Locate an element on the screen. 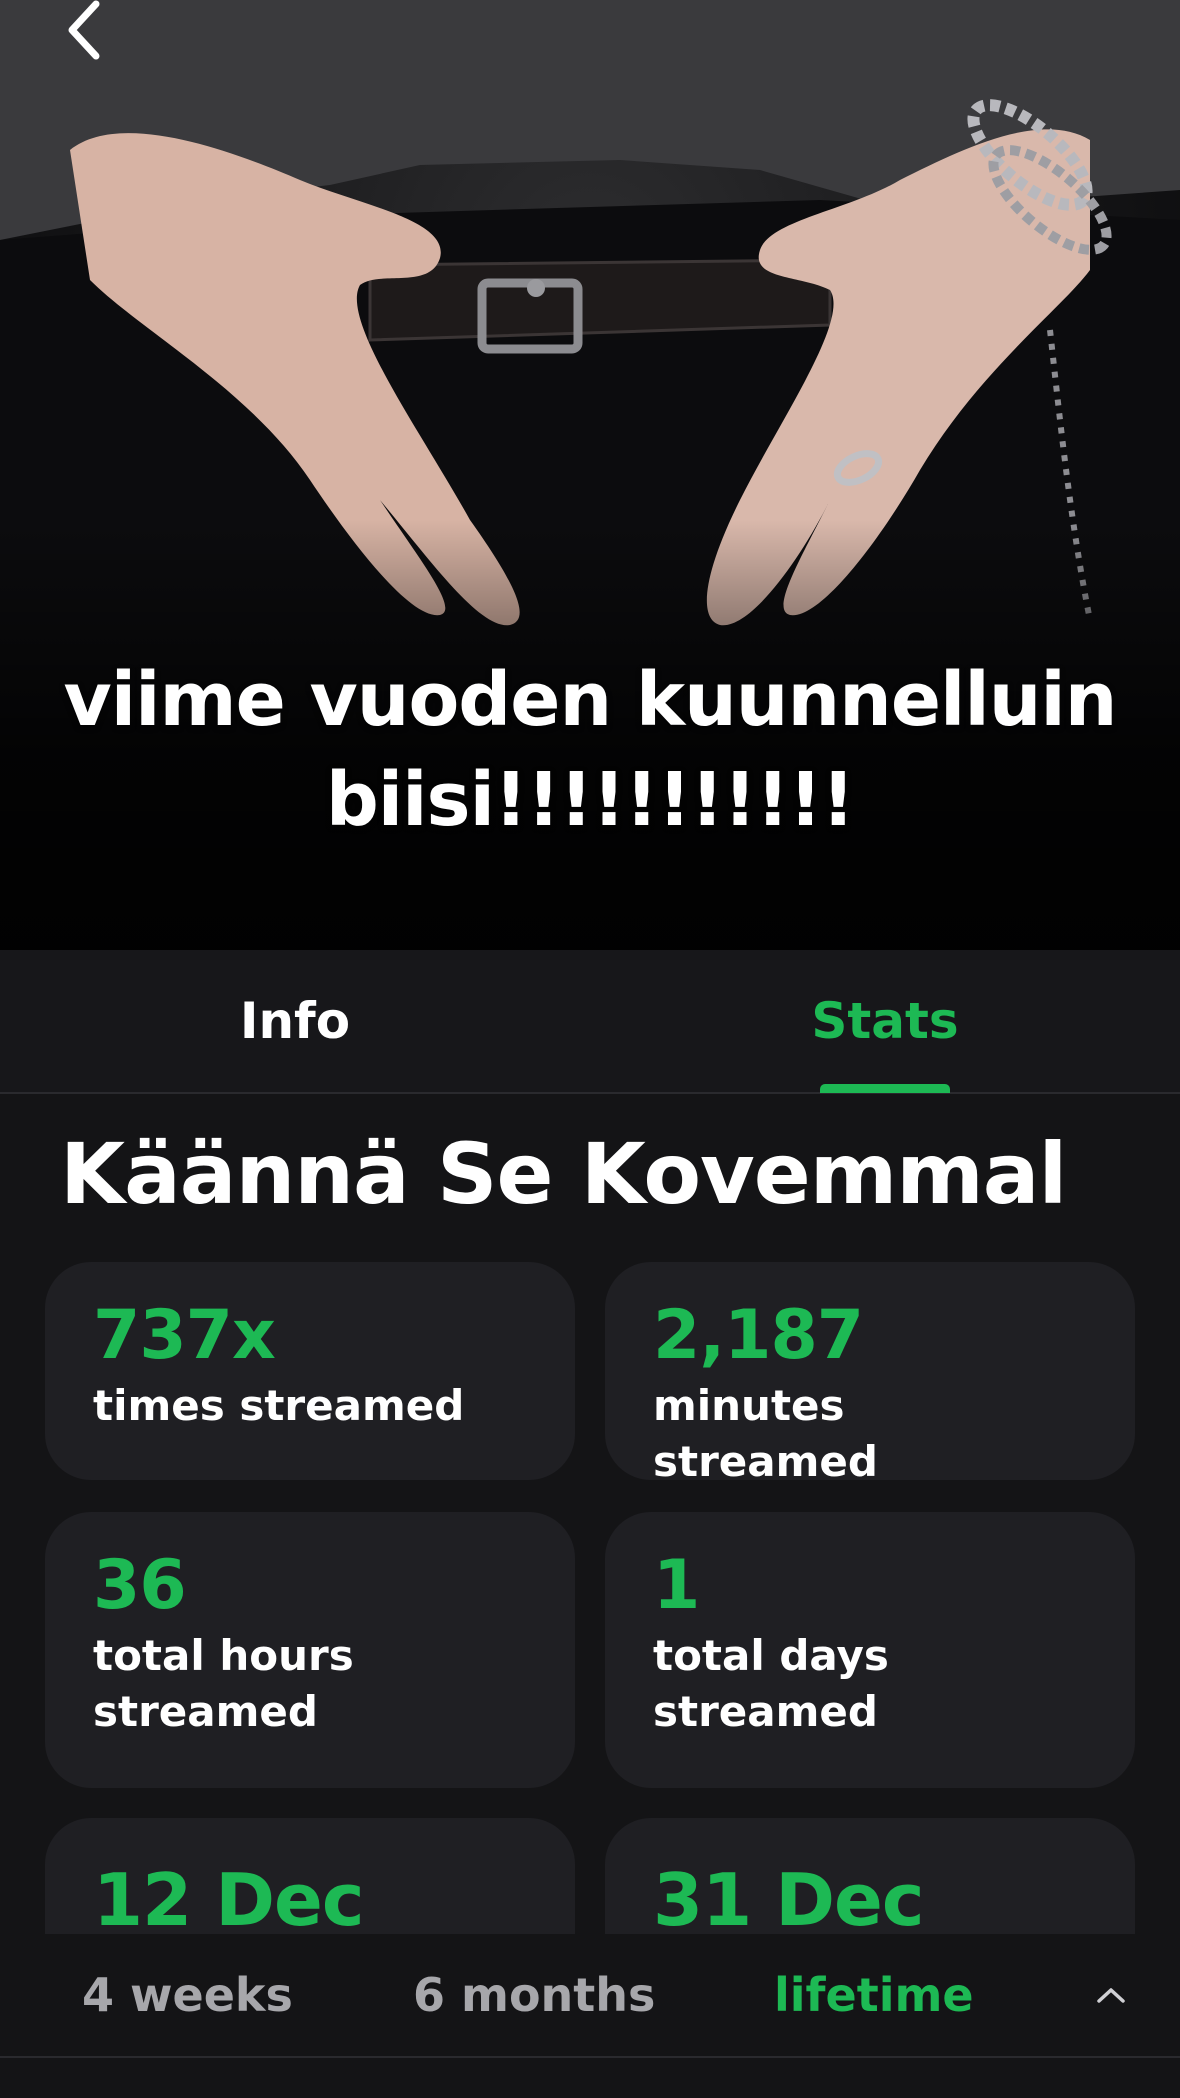 This screenshot has width=1180, height=2098. stat-label: total days streamed is located at coordinates (771, 1683).